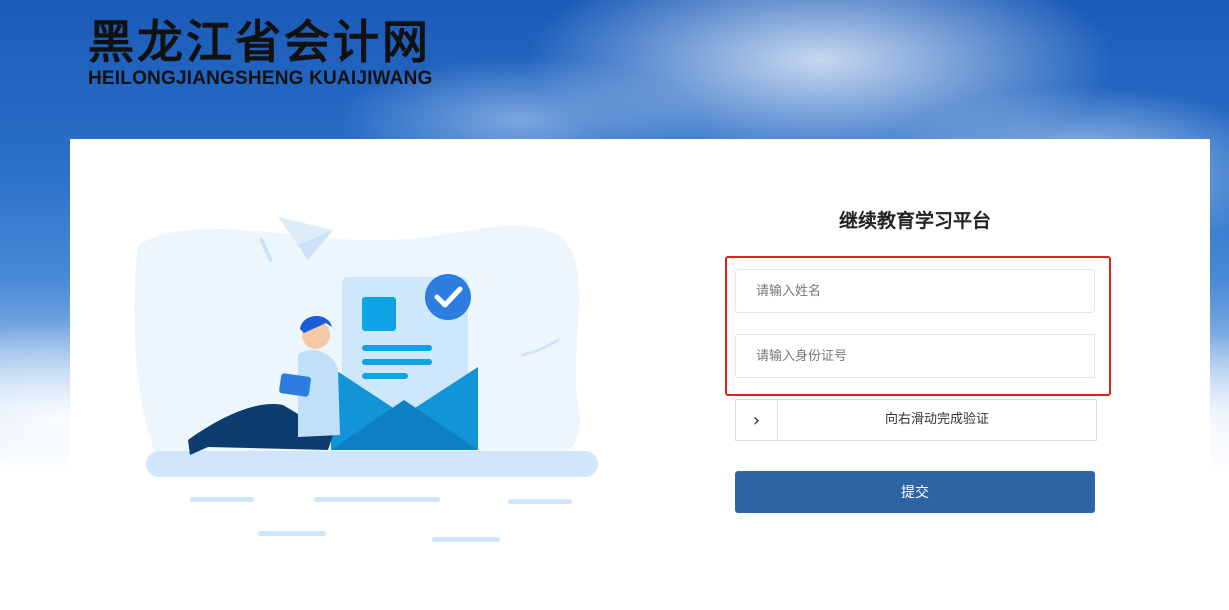 Image resolution: width=1229 pixels, height=610 pixels. What do you see at coordinates (914, 221) in the screenshot?
I see `platform-title: 继续教育学习平台` at bounding box center [914, 221].